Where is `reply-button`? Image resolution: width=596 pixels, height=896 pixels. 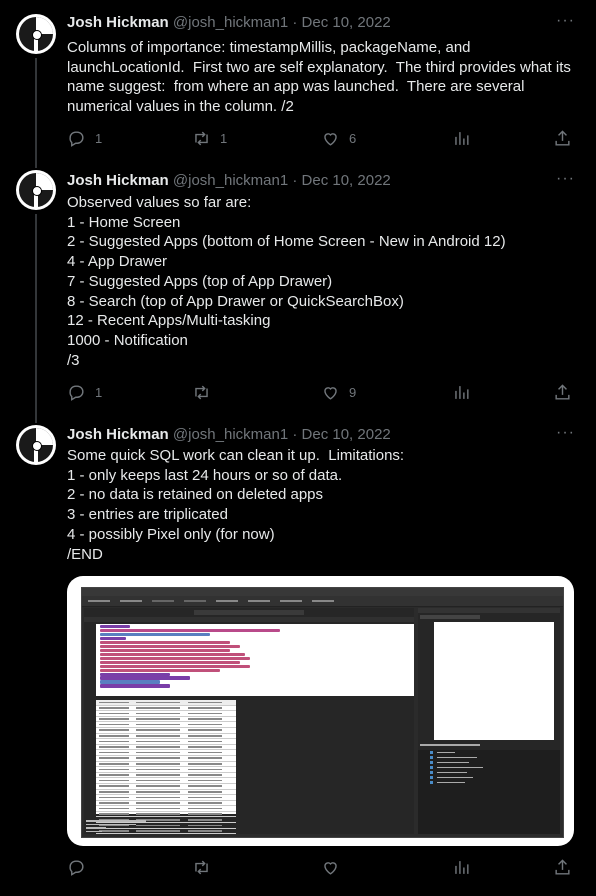 reply-button is located at coordinates (81, 867).